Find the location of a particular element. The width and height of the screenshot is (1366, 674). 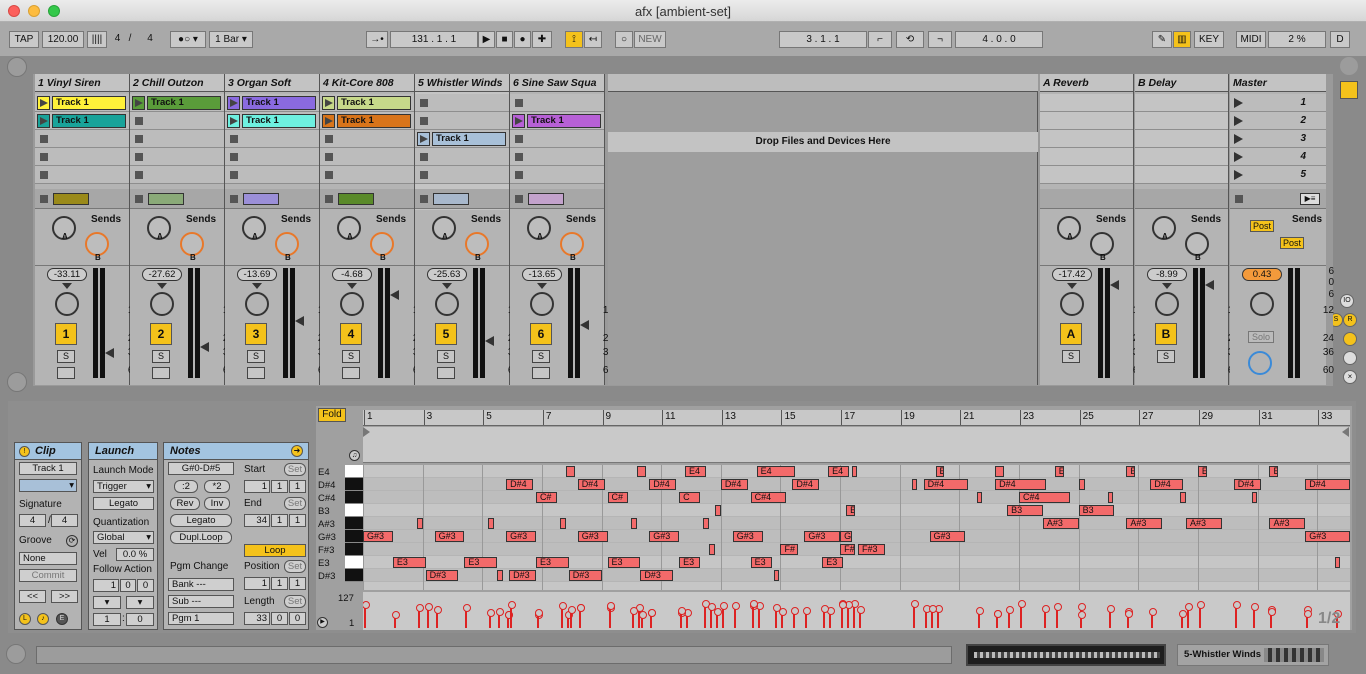

midi-note: B is located at coordinates (850, 510).